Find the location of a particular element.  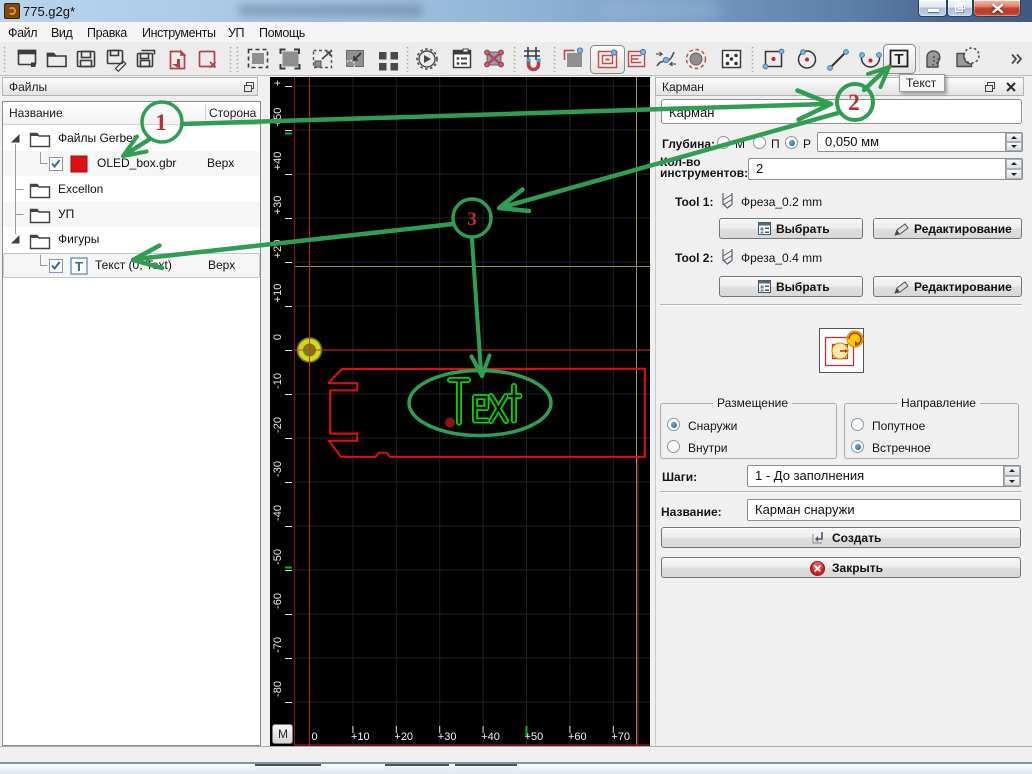

svg-text: -60 is located at coordinates (278, 601).